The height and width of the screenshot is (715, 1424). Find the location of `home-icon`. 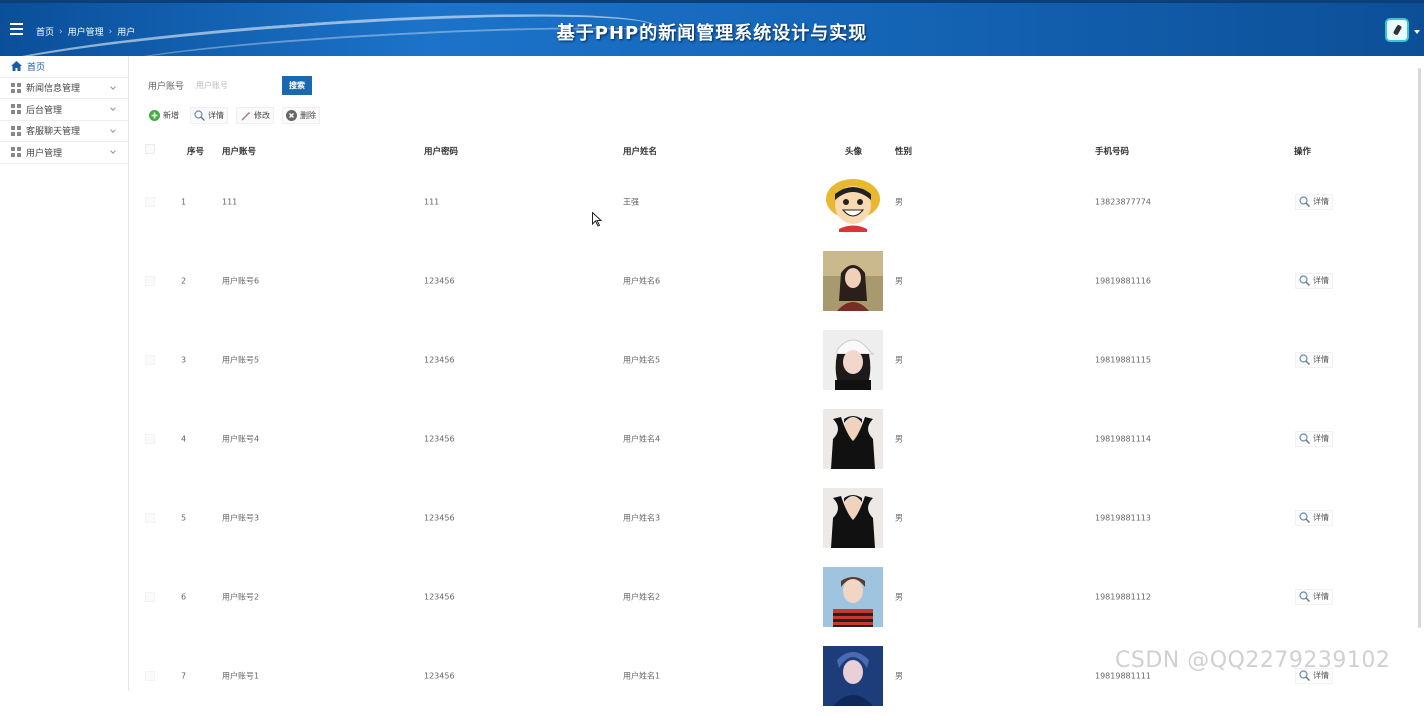

home-icon is located at coordinates (16, 66).